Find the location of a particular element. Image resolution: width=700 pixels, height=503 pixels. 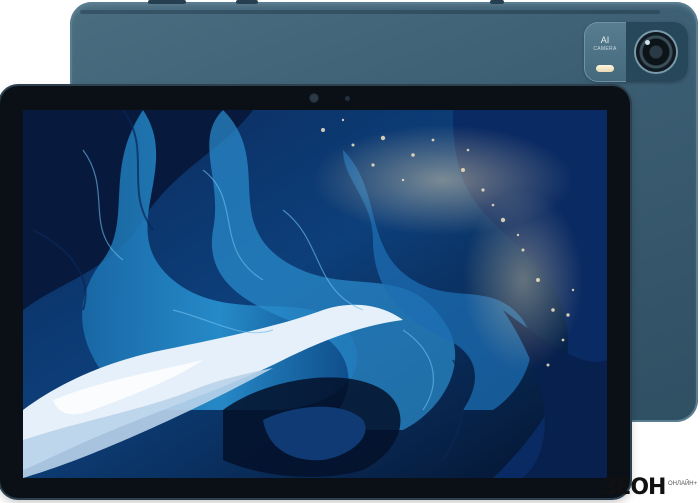

power-button is located at coordinates (247, 2).